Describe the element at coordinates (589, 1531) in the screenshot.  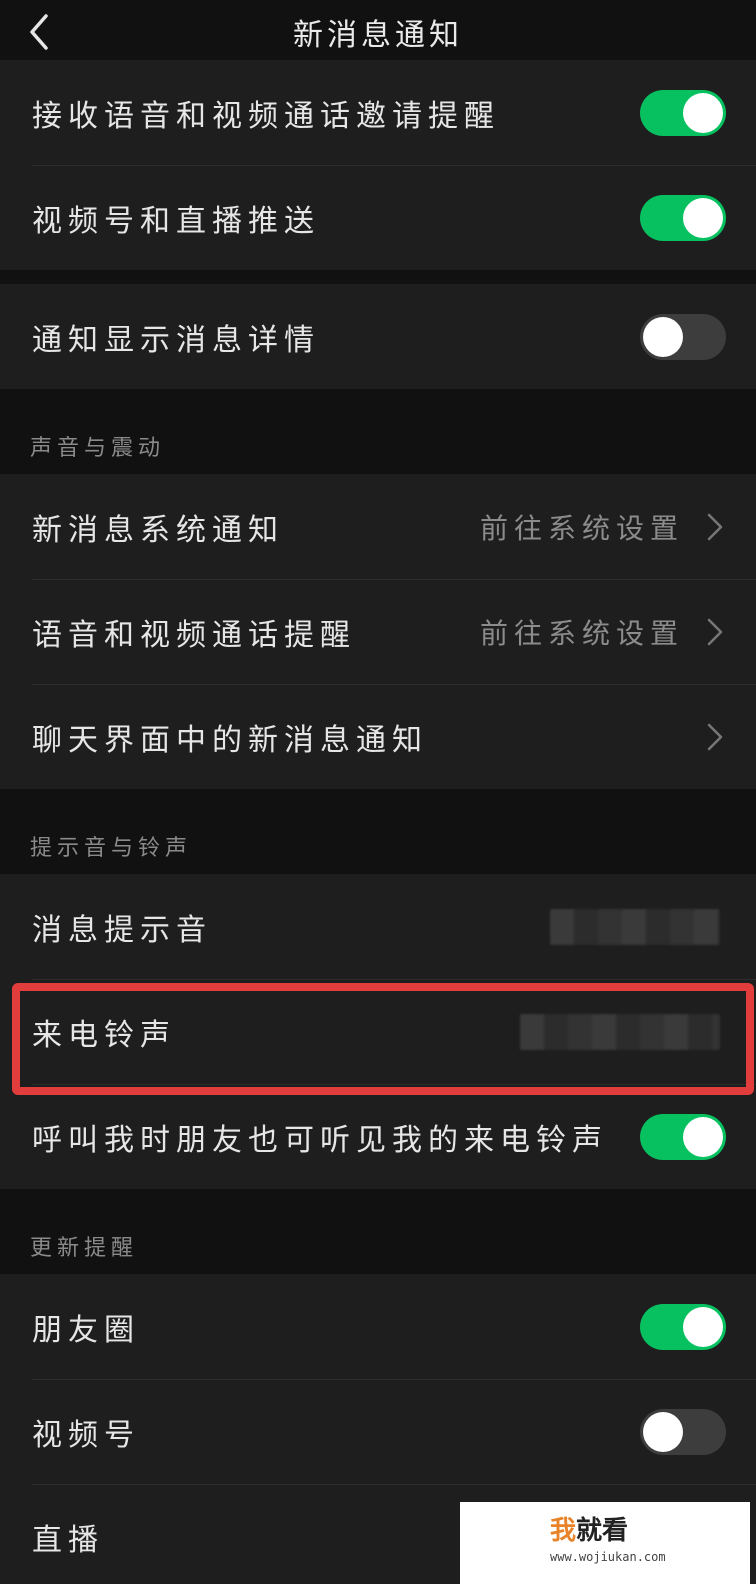
I see `watermark-brand: 我就看` at that location.